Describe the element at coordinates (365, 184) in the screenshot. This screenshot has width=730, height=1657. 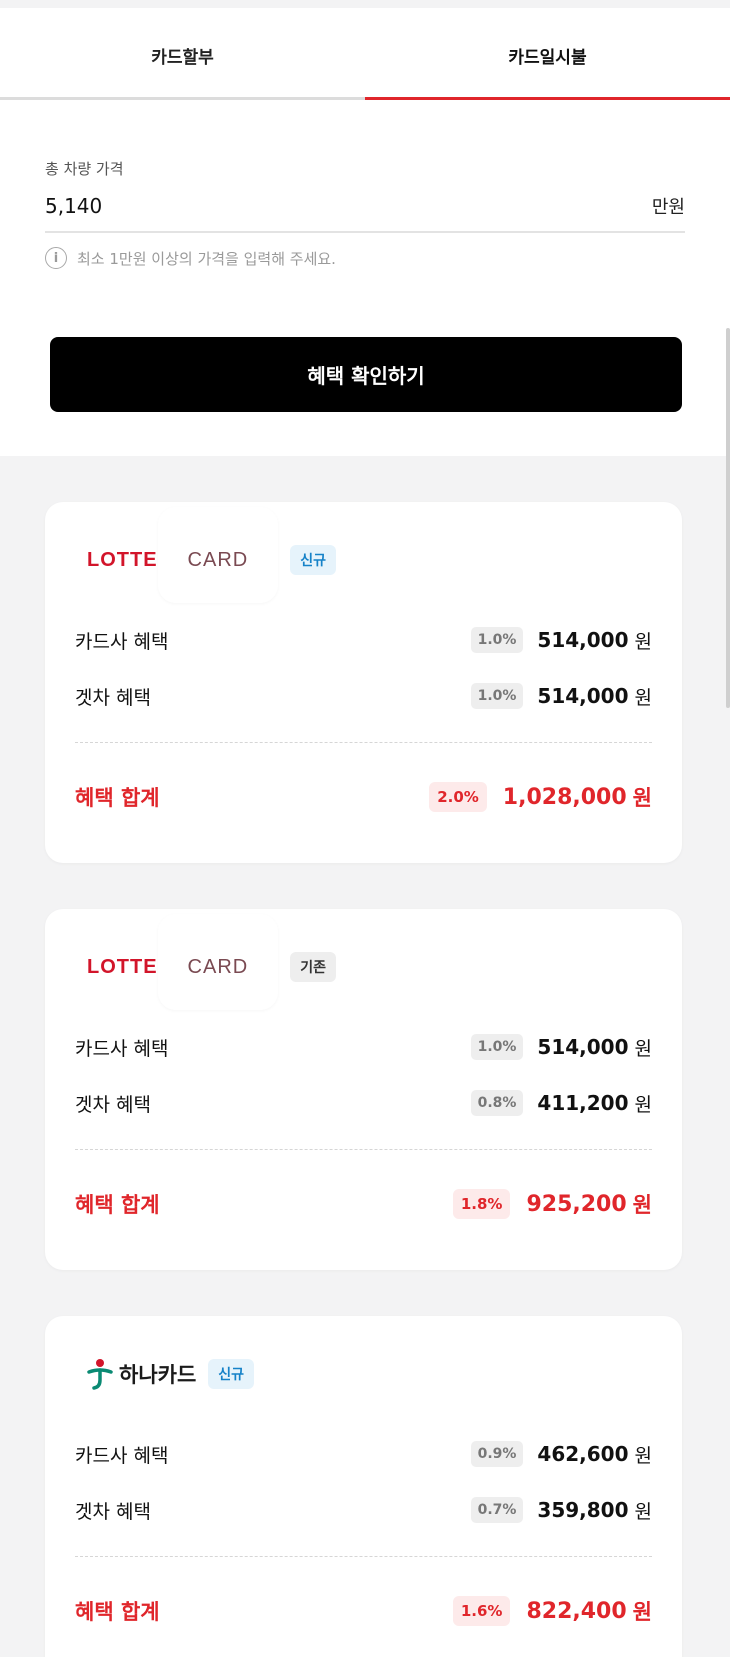
I see `price-section: 총 차량 가격 만원 i 최소 1만원 이상의 가격을 입력해 주세요.` at that location.